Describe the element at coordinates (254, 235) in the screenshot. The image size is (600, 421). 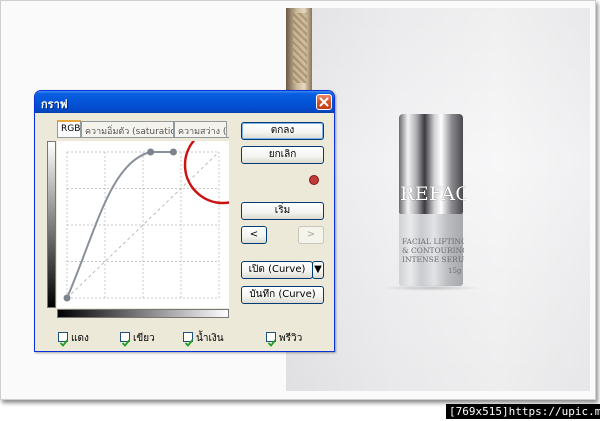
I see `previous-button: <` at that location.